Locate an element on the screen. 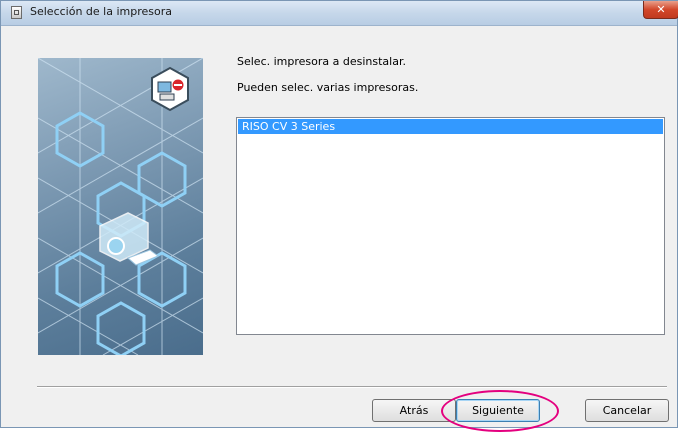 Image resolution: width=678 pixels, height=432 pixels. next-button: Siguiente is located at coordinates (498, 410).